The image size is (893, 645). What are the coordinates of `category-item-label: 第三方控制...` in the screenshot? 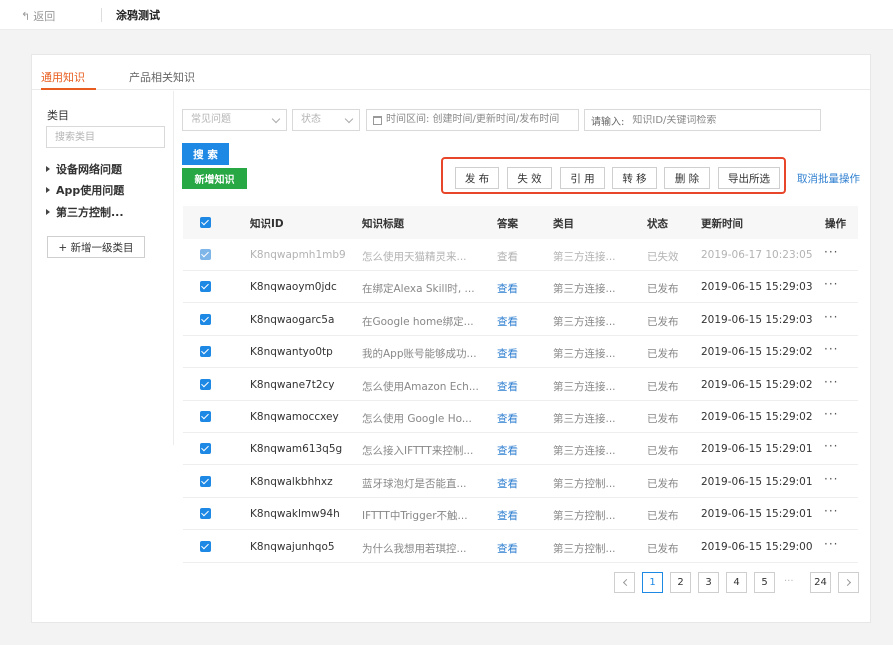 It's located at (90, 212).